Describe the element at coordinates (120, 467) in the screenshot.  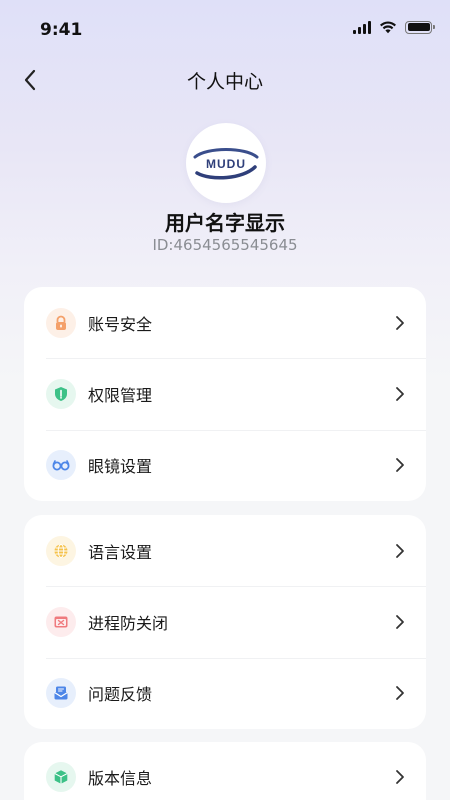
I see `menu-item-label: 眼镜设置` at that location.